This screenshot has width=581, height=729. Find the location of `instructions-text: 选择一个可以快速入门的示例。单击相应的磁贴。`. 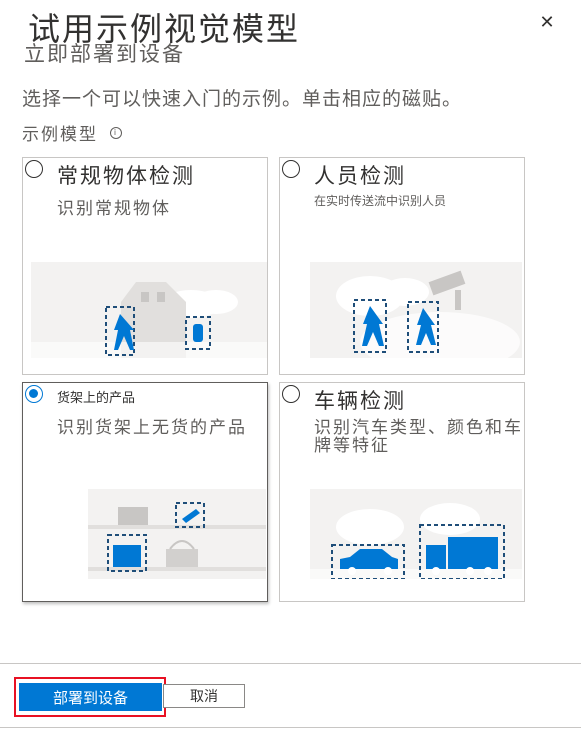

instructions-text: 选择一个可以快速入门的示例。单击相应的磁贴。 is located at coordinates (242, 99).